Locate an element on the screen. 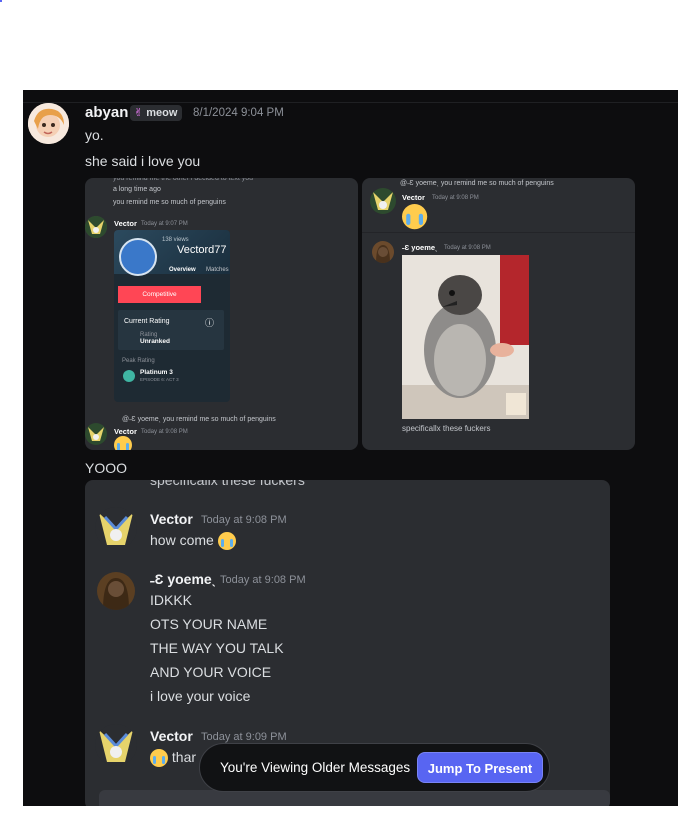 This screenshot has height=814, width=678. snapshot-ts-3: Today at 9:09 PM is located at coordinates (244, 737).